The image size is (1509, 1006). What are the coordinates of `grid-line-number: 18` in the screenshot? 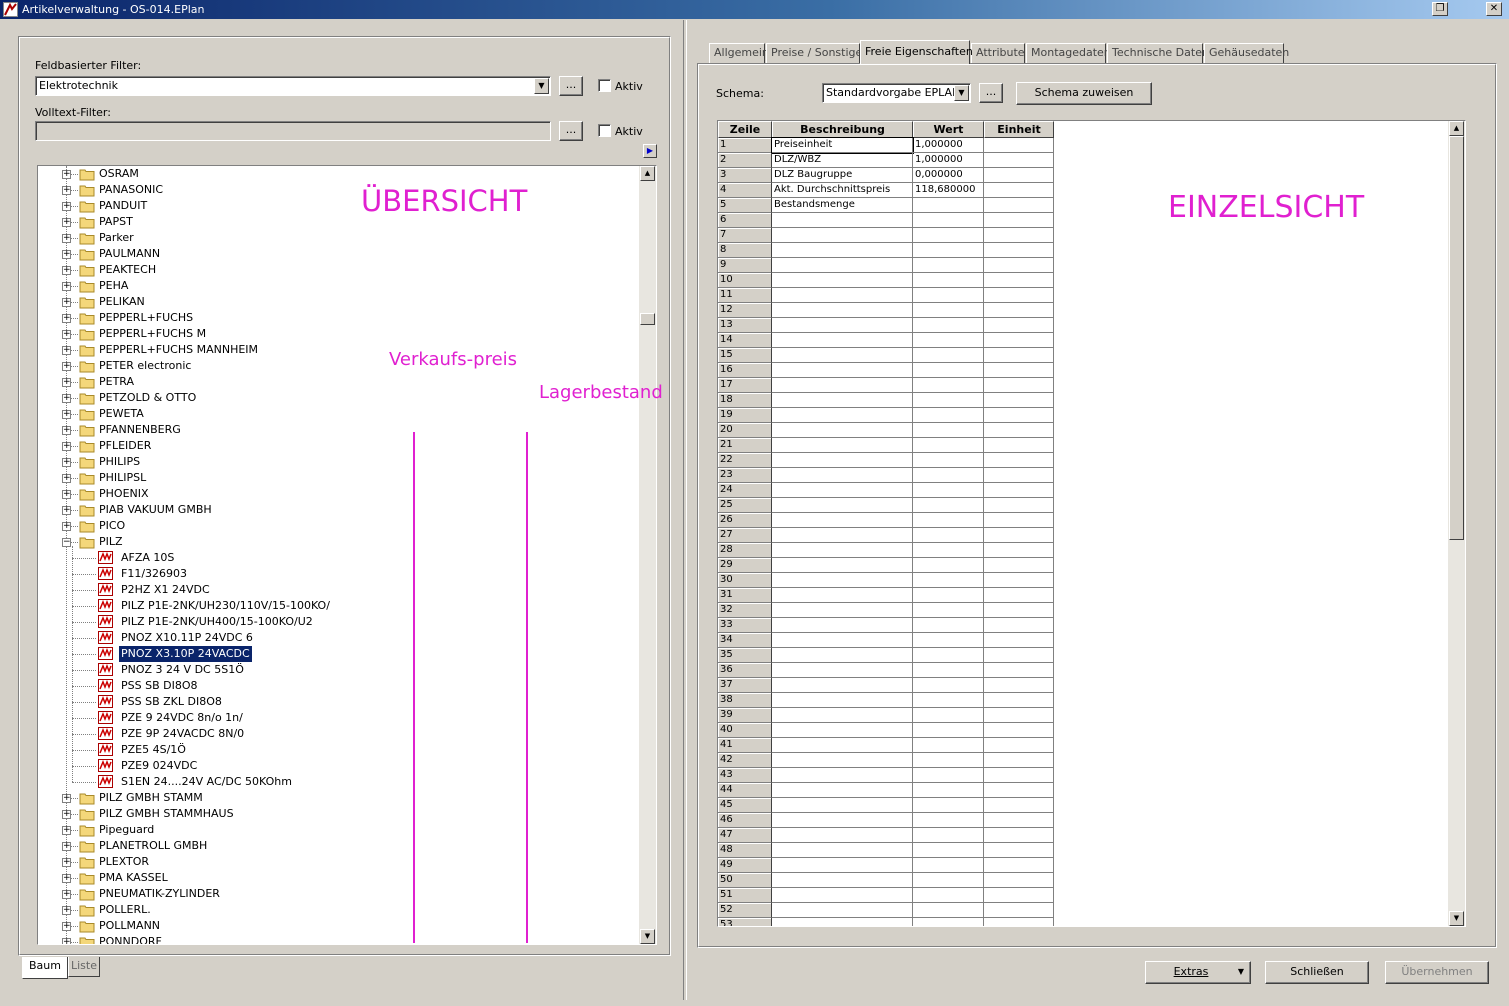 It's located at (745, 400).